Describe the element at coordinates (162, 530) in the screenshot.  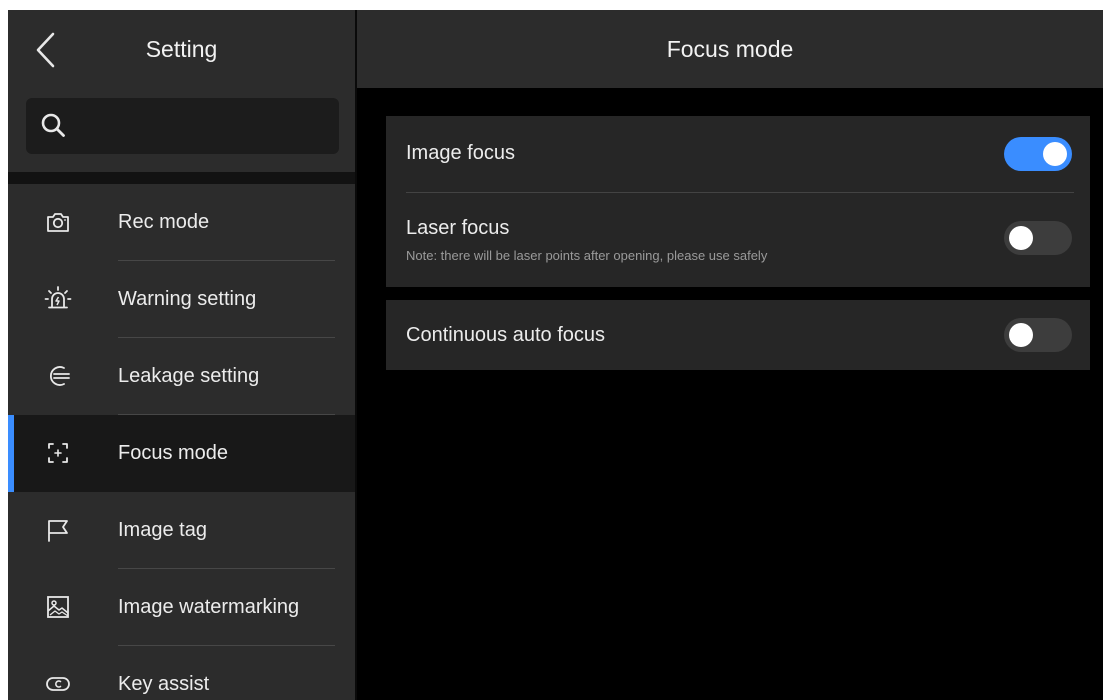
I see `sidebar-item-label: Image tag` at that location.